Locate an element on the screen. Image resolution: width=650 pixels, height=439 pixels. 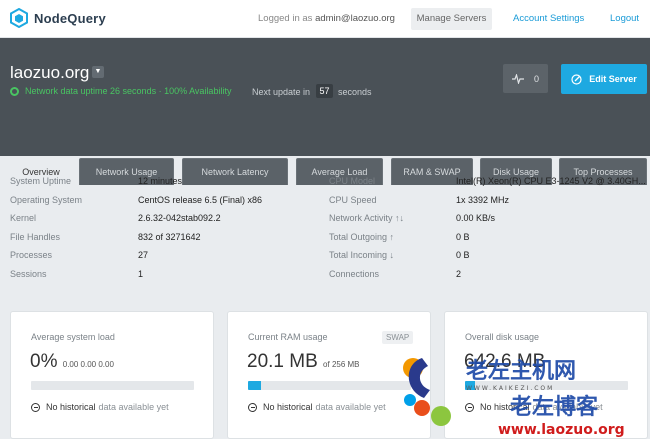
info-row: Processes 27 is located at coordinates (165, 255).